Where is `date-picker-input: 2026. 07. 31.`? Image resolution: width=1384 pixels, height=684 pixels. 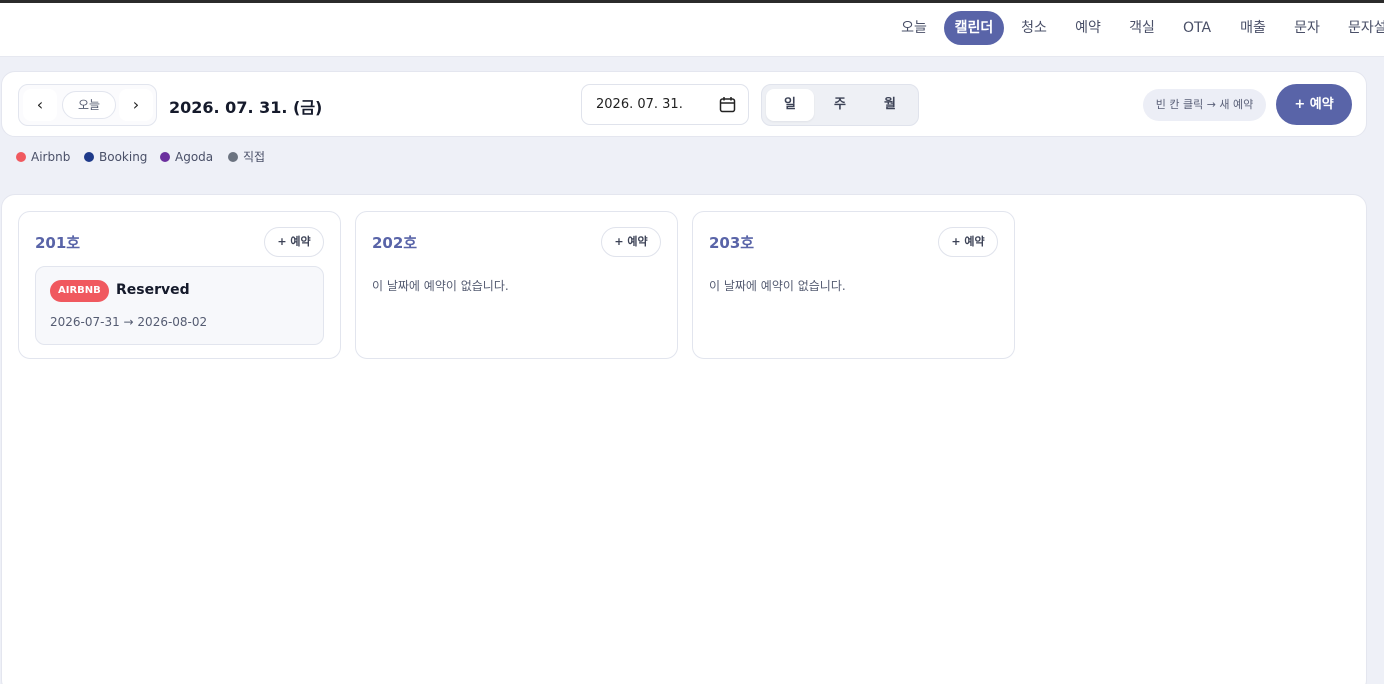
date-picker-input: 2026. 07. 31. is located at coordinates (665, 104).